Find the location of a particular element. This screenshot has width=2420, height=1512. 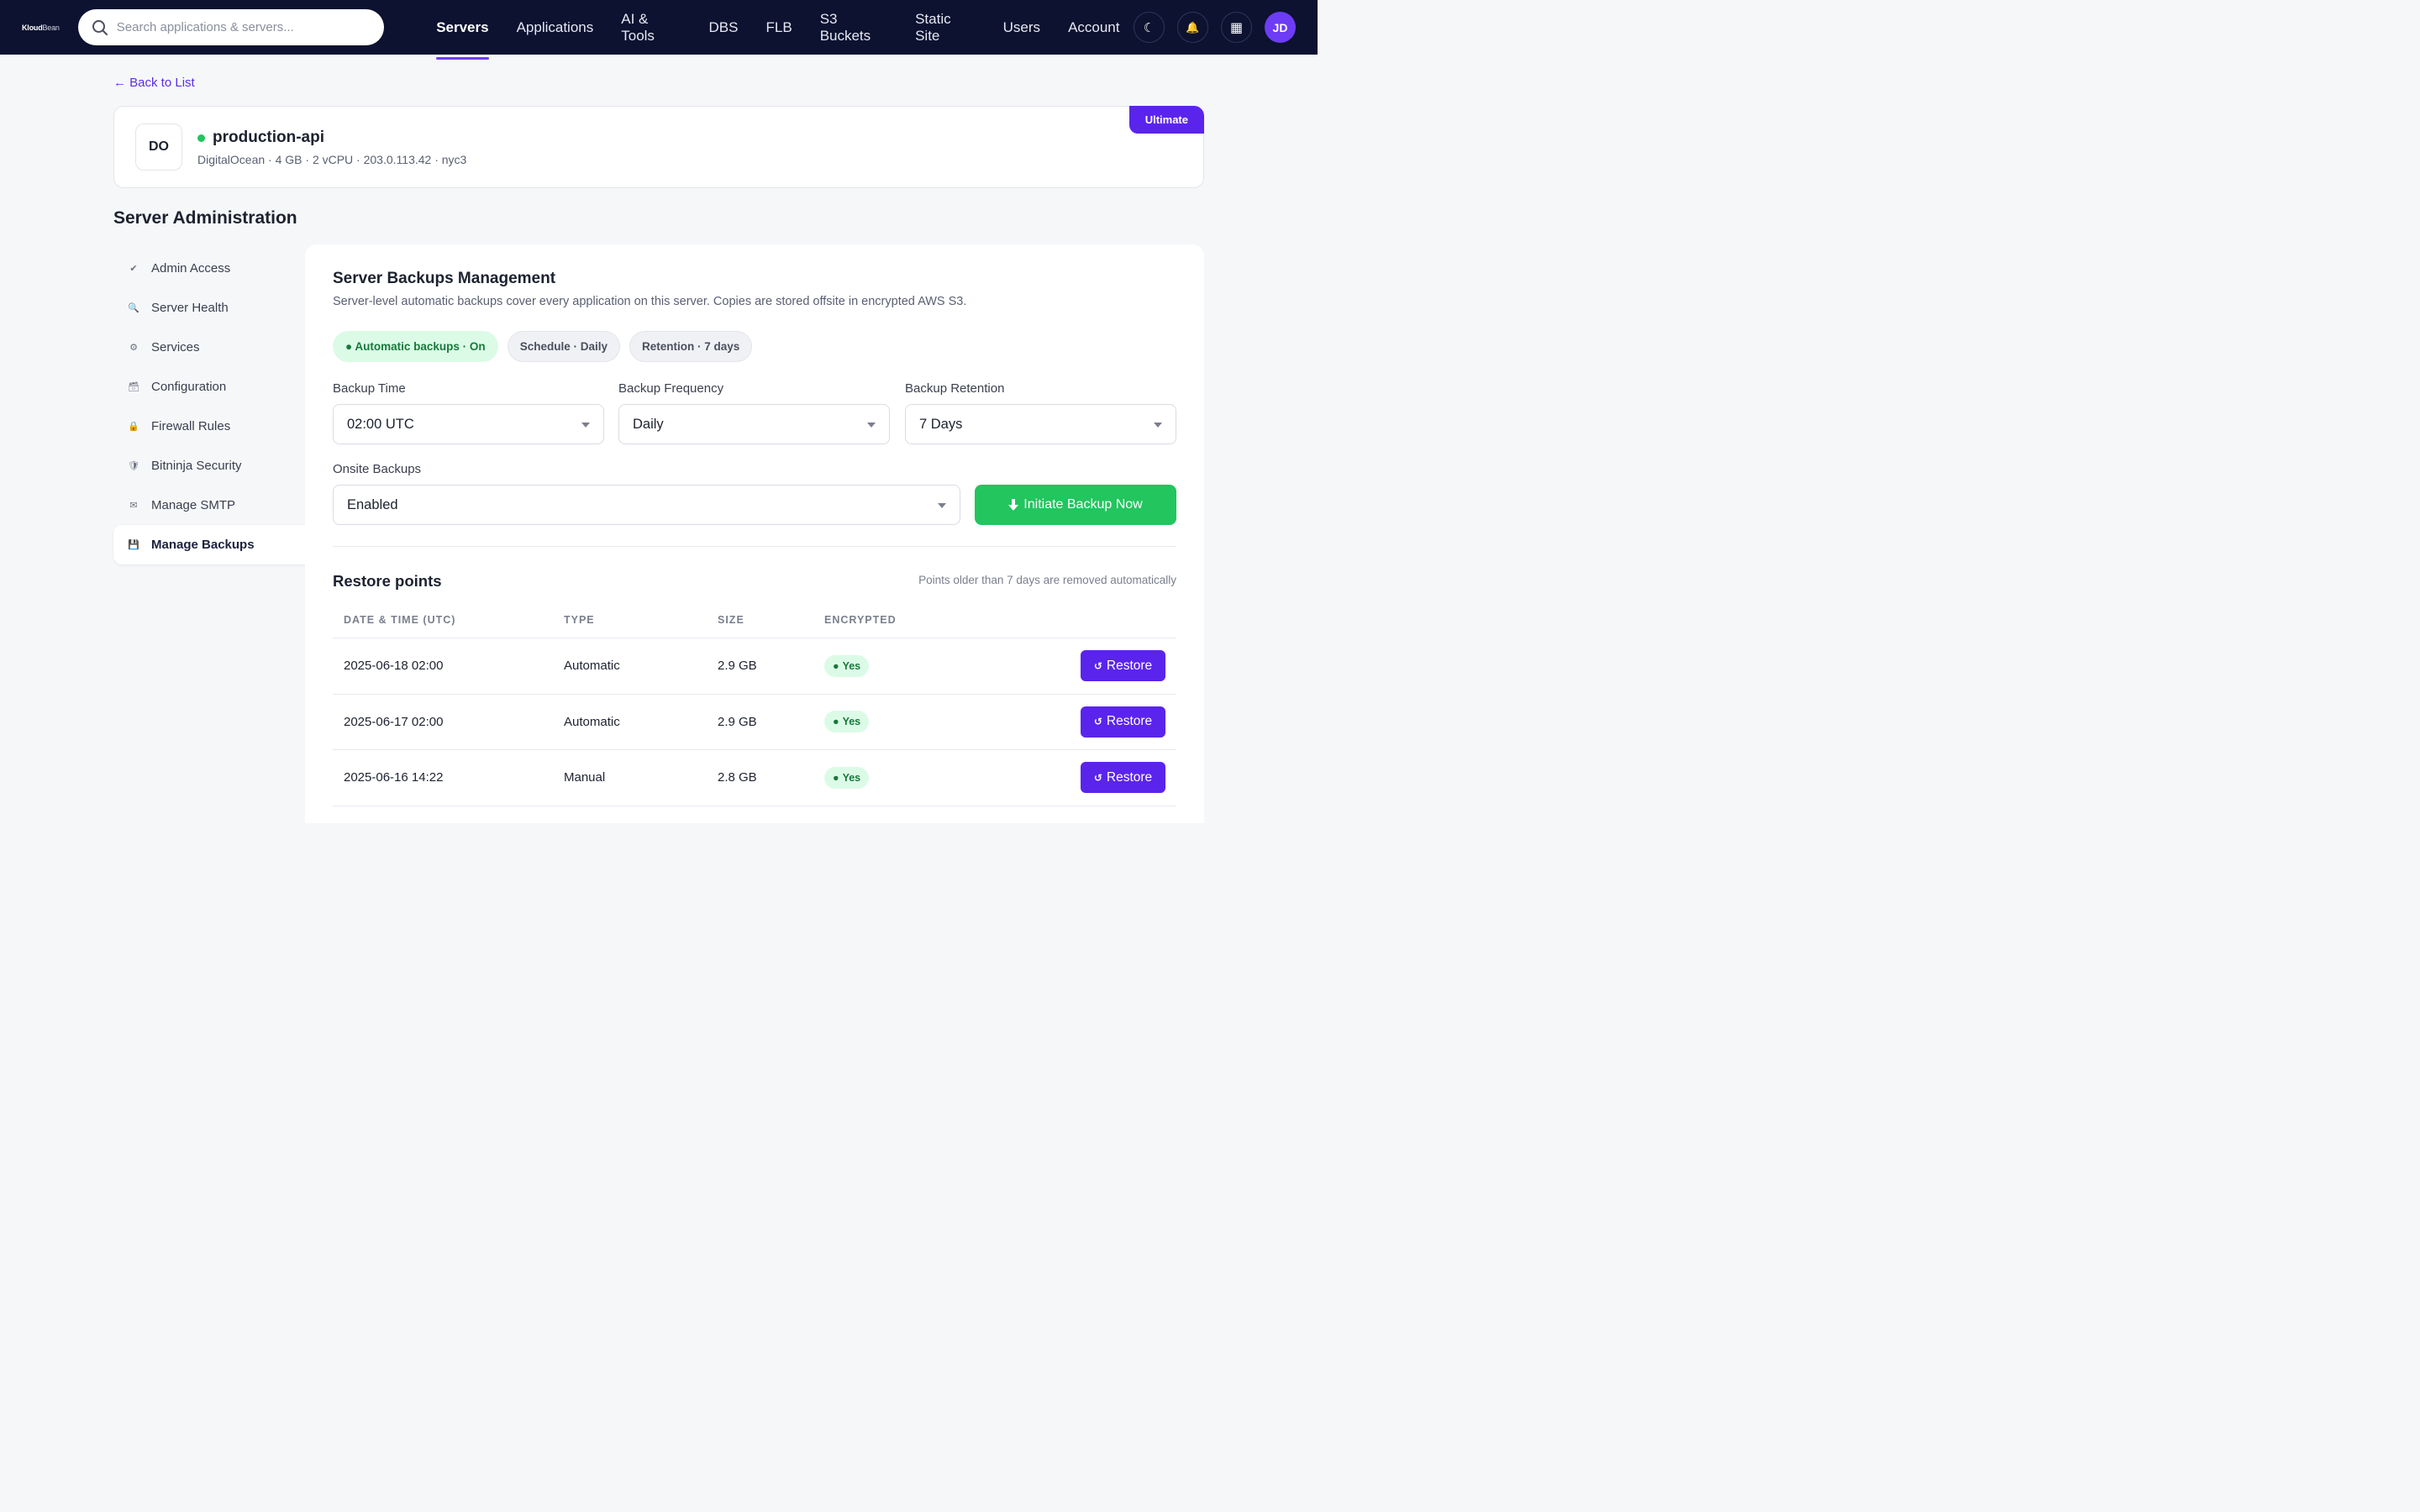

nav-ai-tools: AI & Tools is located at coordinates (651, 27).